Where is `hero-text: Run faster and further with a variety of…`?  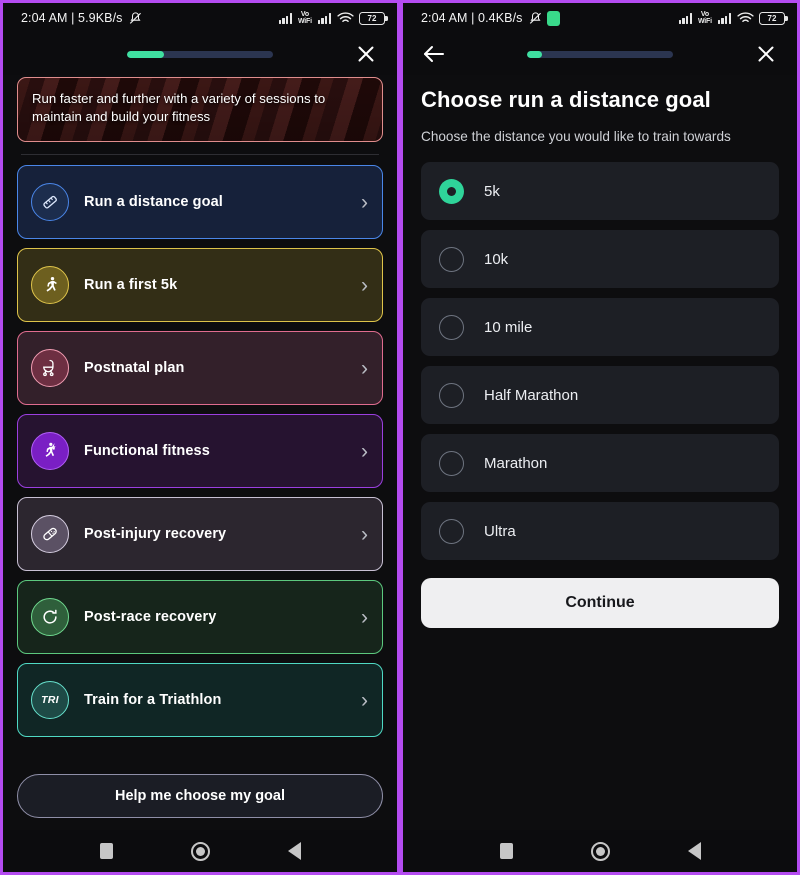
hero-text: Run faster and further with a variety of… is located at coordinates (179, 107).